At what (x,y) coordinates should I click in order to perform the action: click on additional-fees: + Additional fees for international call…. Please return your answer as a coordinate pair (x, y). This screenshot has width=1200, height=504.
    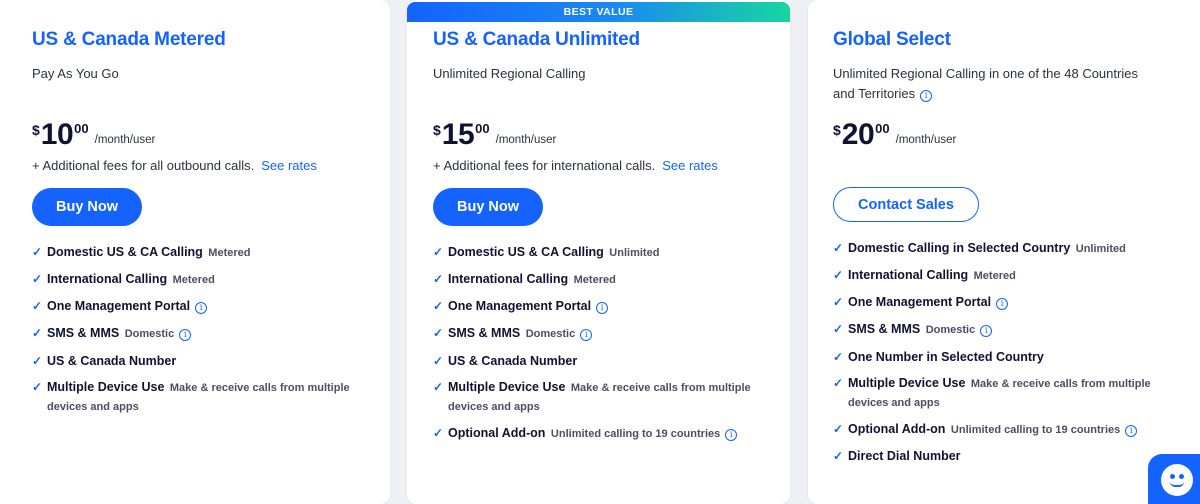
    Looking at the image, I should click on (575, 165).